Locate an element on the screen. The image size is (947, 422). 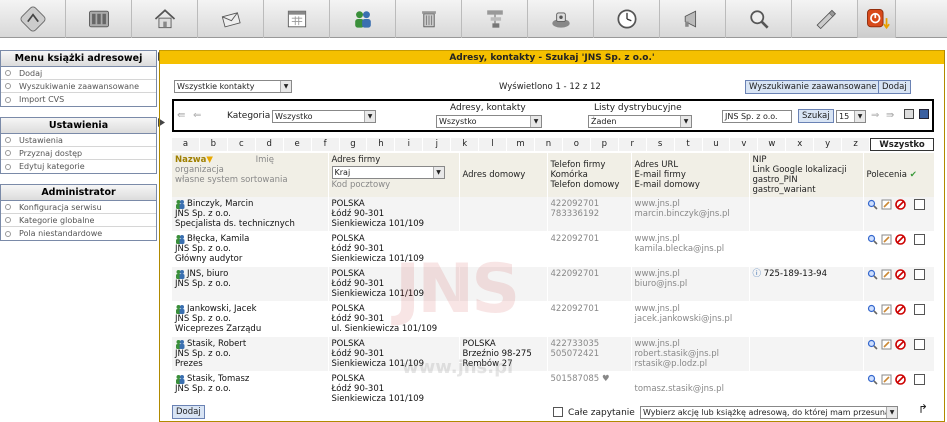
letter-i: i is located at coordinates (409, 144).